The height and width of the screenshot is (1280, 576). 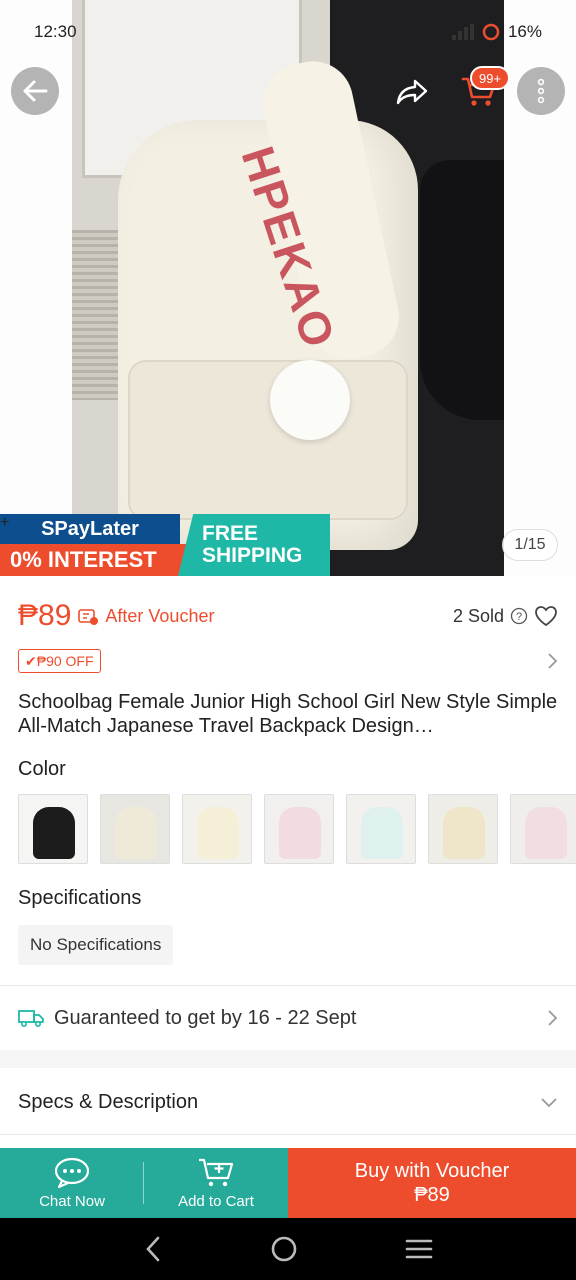 What do you see at coordinates (462, 32) in the screenshot?
I see `signal-icon` at bounding box center [462, 32].